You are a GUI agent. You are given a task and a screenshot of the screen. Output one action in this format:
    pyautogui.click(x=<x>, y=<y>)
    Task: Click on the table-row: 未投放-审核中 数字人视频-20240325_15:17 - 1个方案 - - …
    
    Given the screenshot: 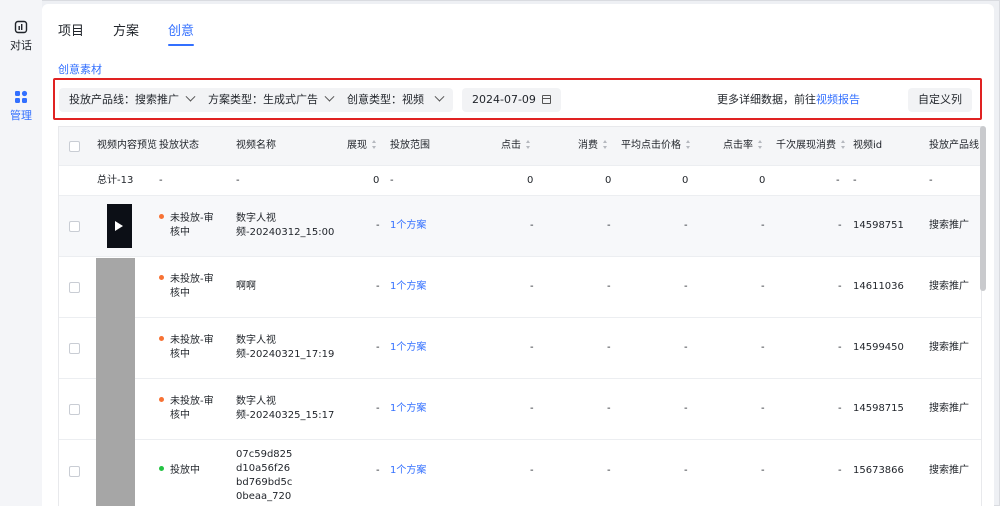 What is the action you would take?
    pyautogui.click(x=520, y=408)
    